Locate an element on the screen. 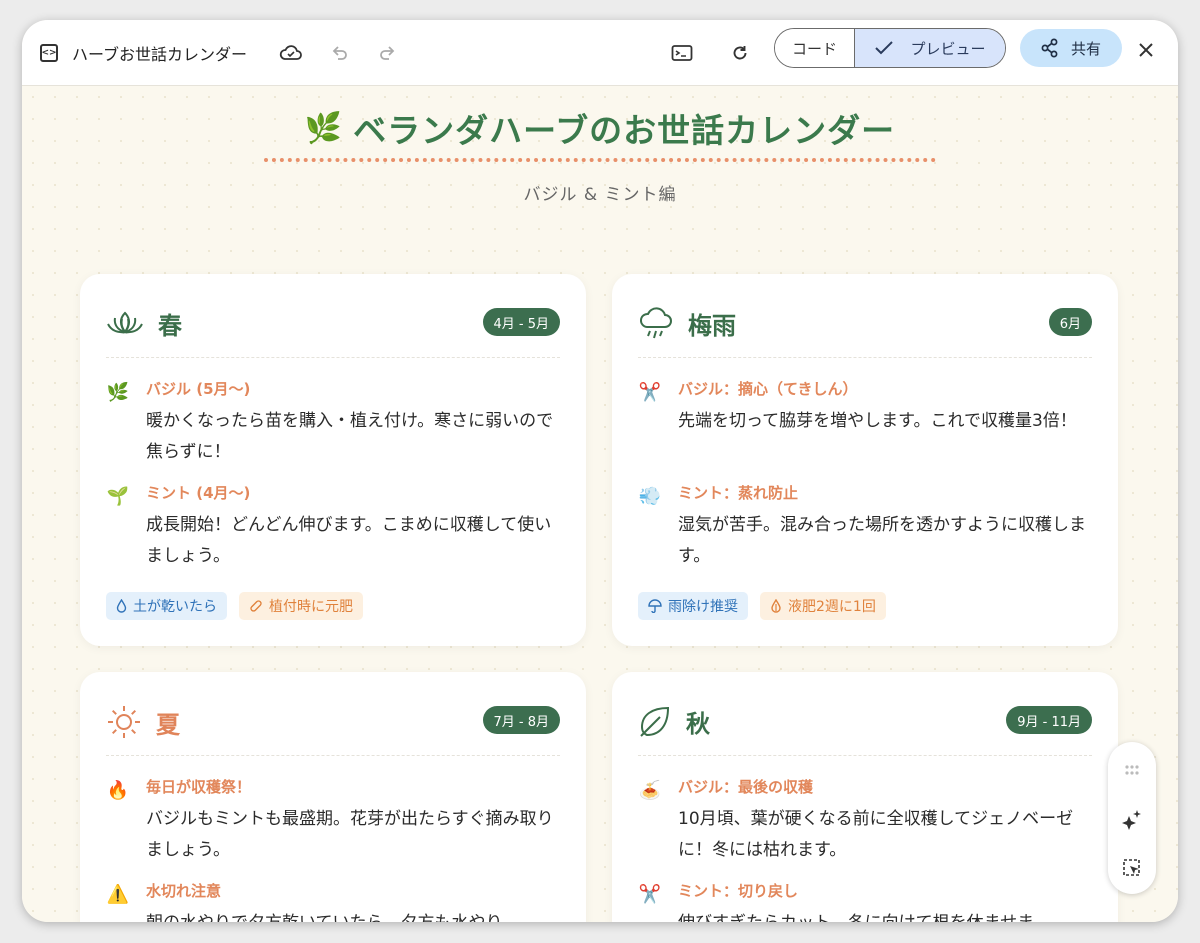  care-item-title: 毎日が収穫祭！ is located at coordinates (199, 787).